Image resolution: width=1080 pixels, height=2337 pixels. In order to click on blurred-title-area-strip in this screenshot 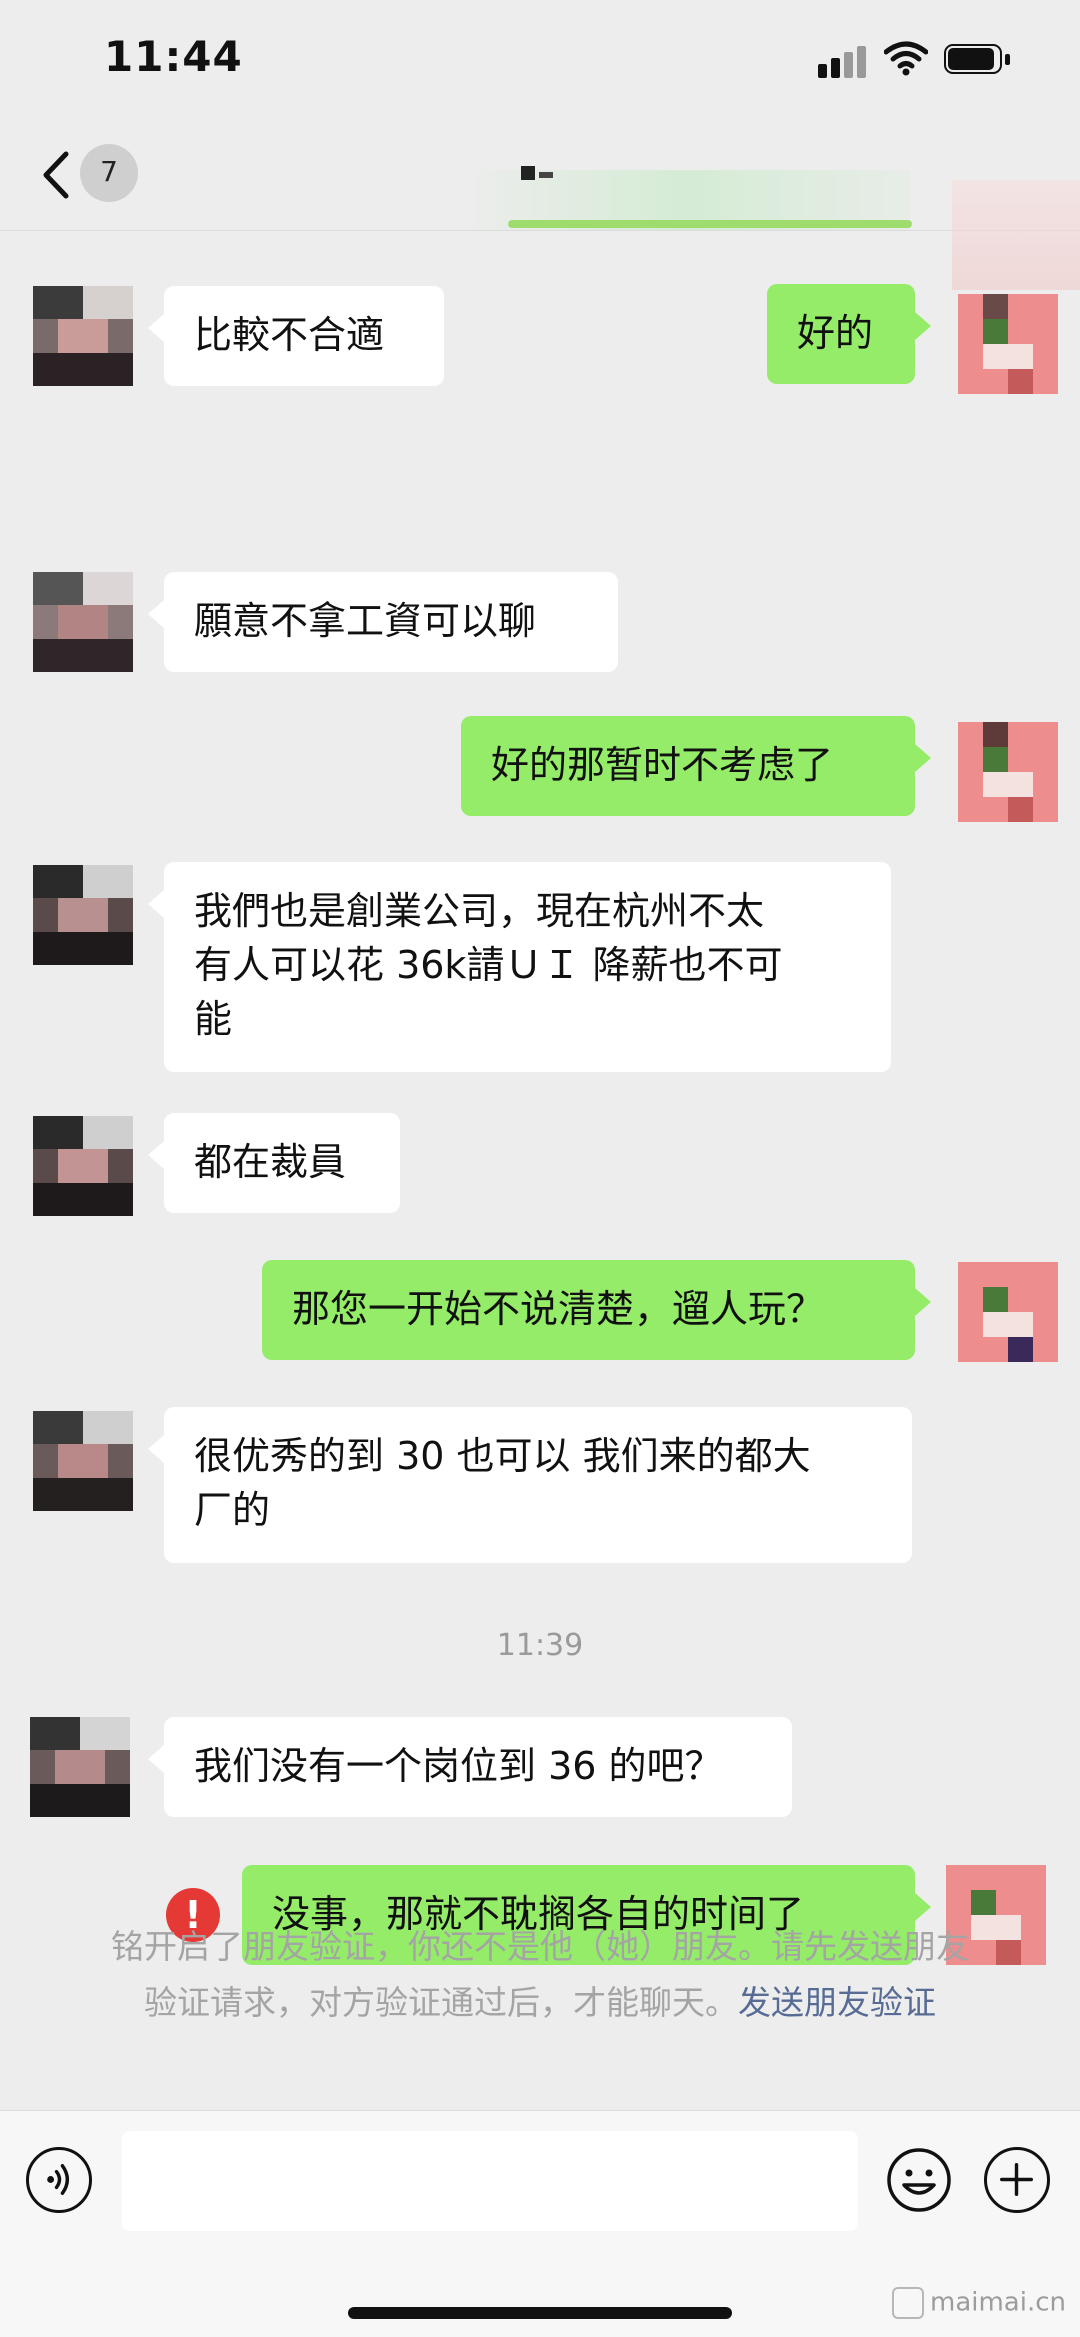, I will do `click(710, 224)`.